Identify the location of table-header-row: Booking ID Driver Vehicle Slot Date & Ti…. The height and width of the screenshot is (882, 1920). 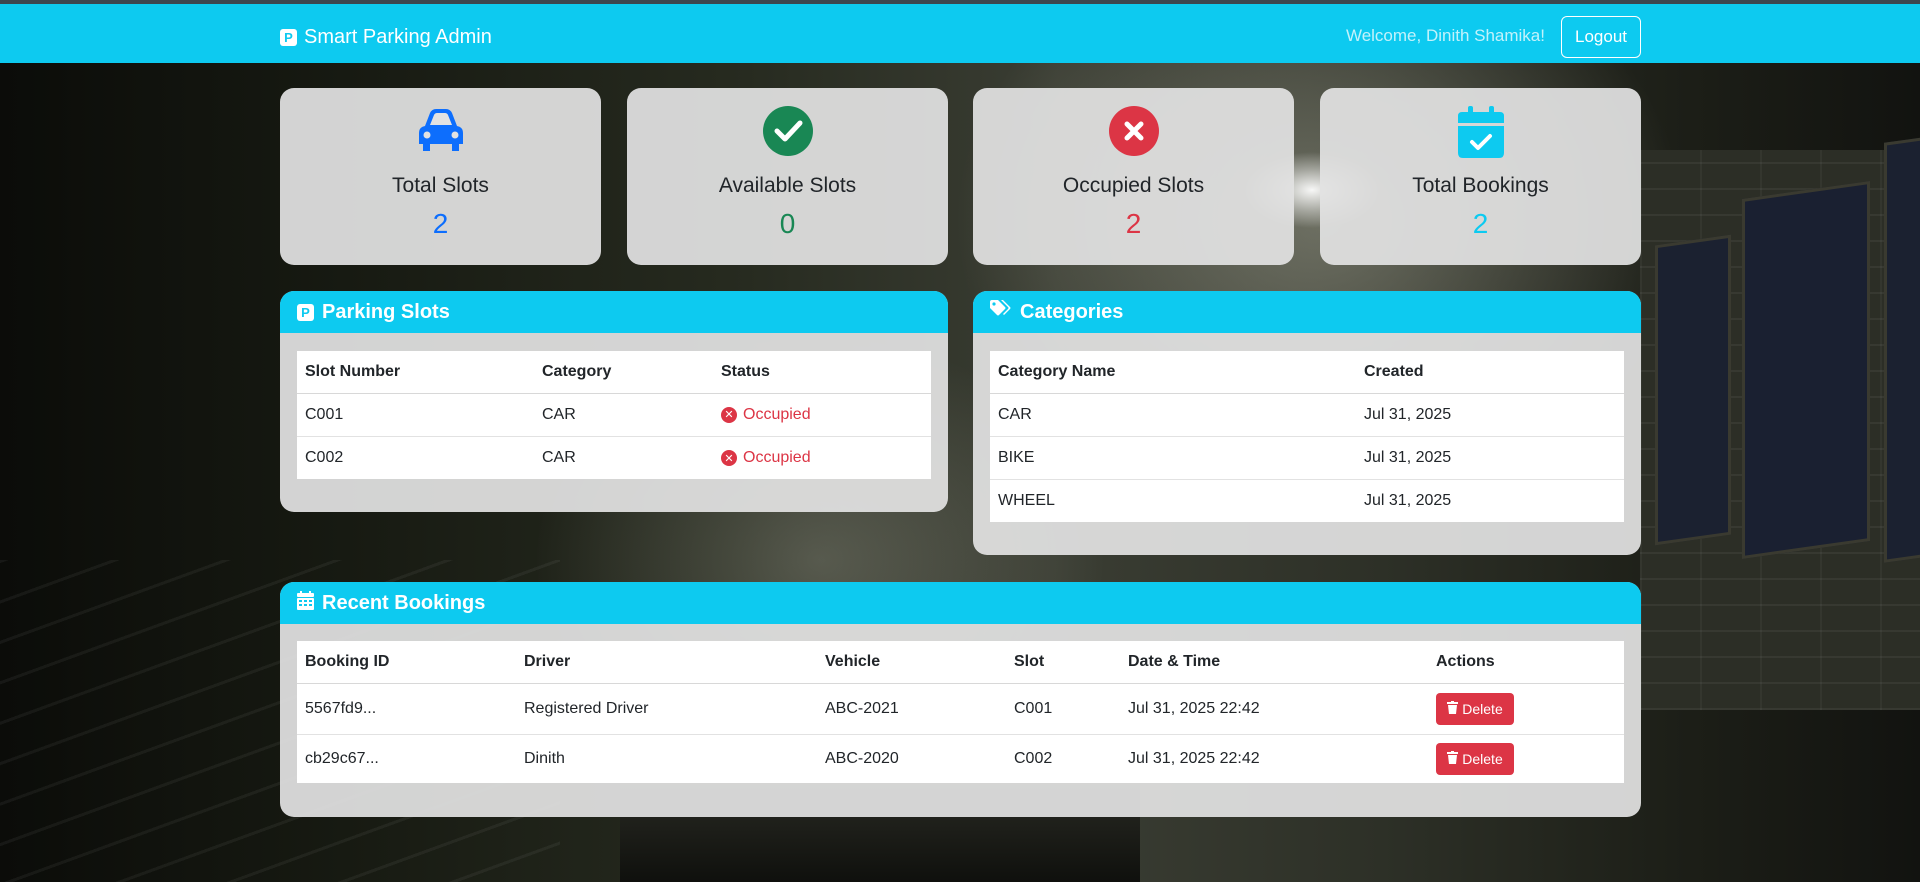
(960, 662).